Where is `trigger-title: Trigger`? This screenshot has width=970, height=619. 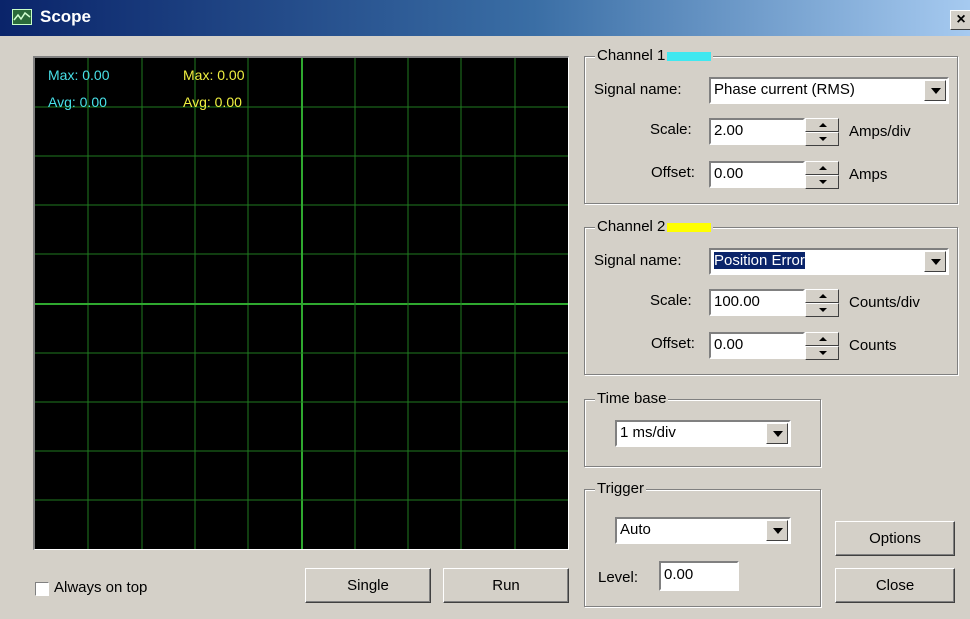
trigger-title: Trigger is located at coordinates (620, 488).